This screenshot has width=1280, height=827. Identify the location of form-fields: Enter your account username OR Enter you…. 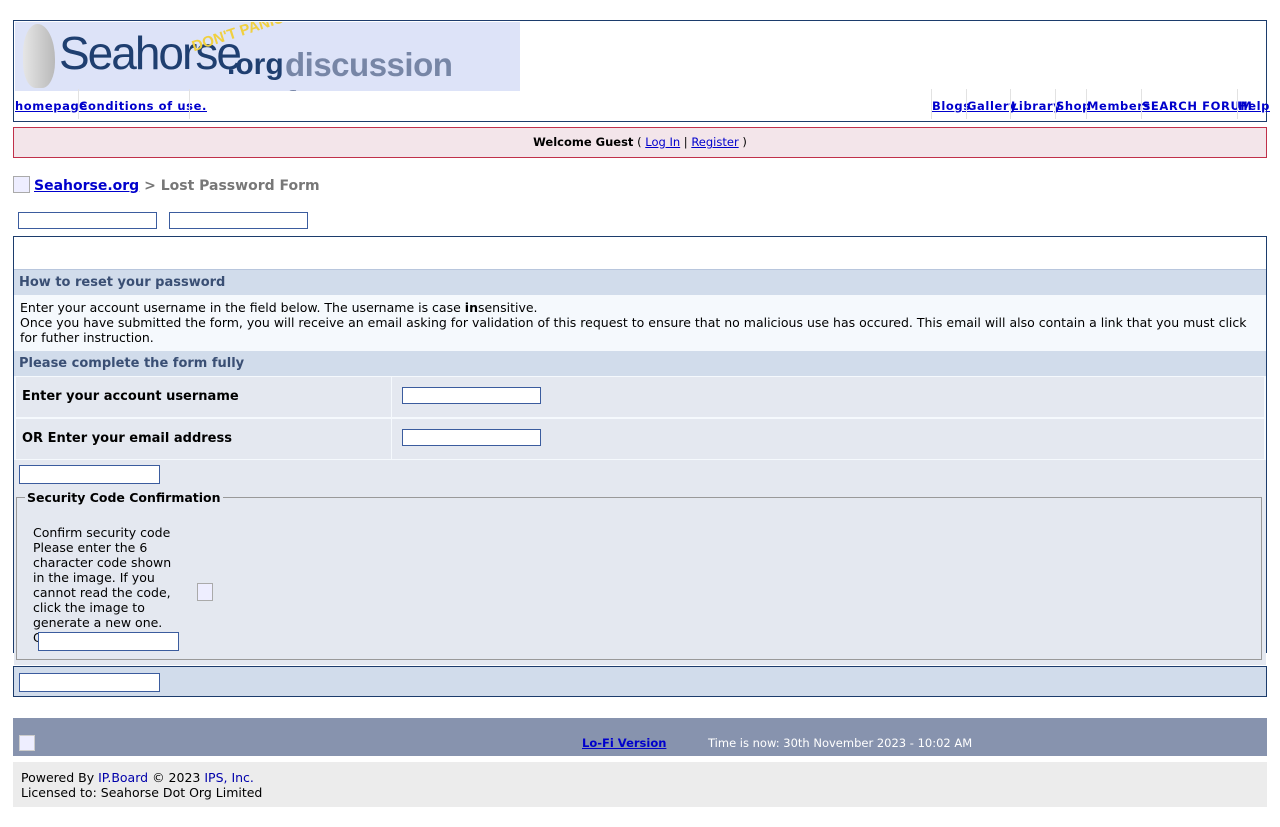
(640, 418).